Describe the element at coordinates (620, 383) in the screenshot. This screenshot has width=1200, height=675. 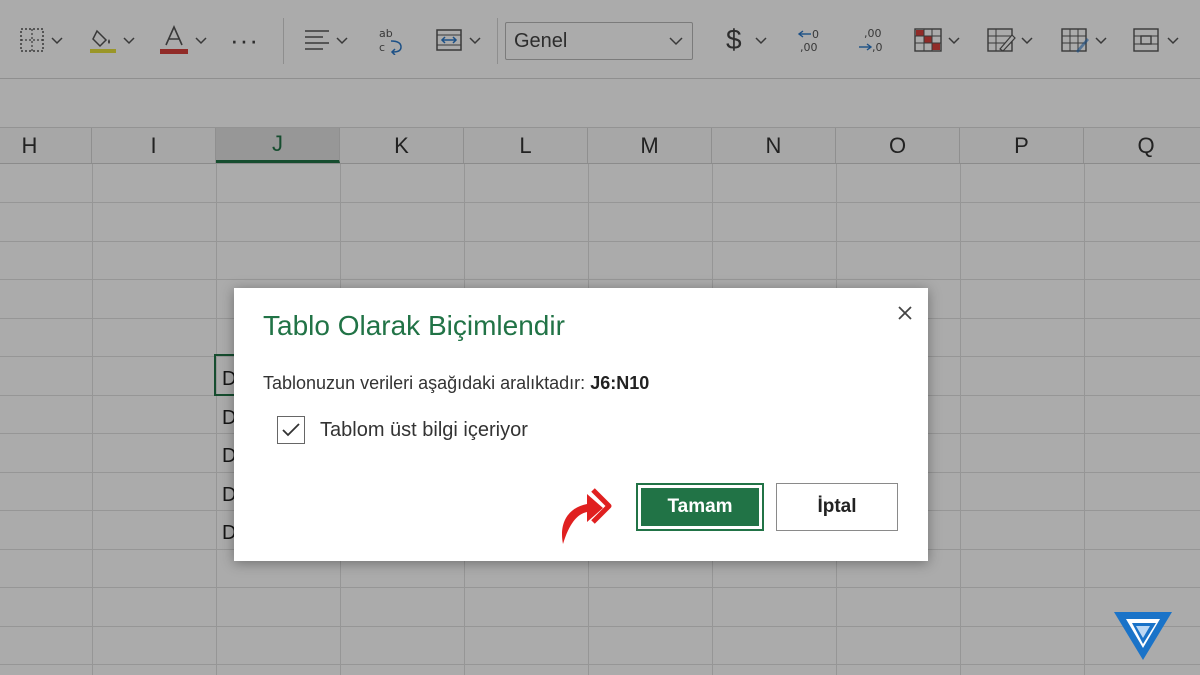
I see `range-value: J6:N10` at that location.